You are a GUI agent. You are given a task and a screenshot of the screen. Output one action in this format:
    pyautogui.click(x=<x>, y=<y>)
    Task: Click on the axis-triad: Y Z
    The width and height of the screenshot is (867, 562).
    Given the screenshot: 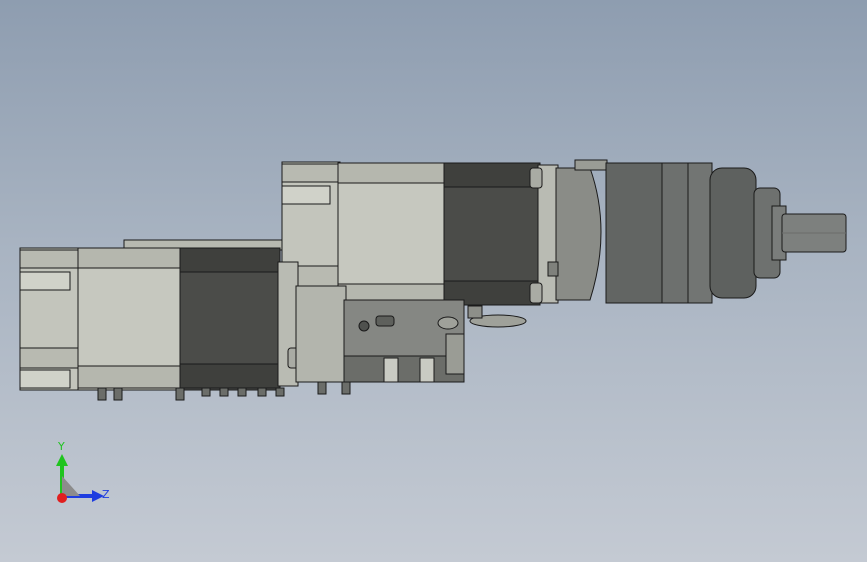 What is the action you would take?
    pyautogui.click(x=83, y=471)
    